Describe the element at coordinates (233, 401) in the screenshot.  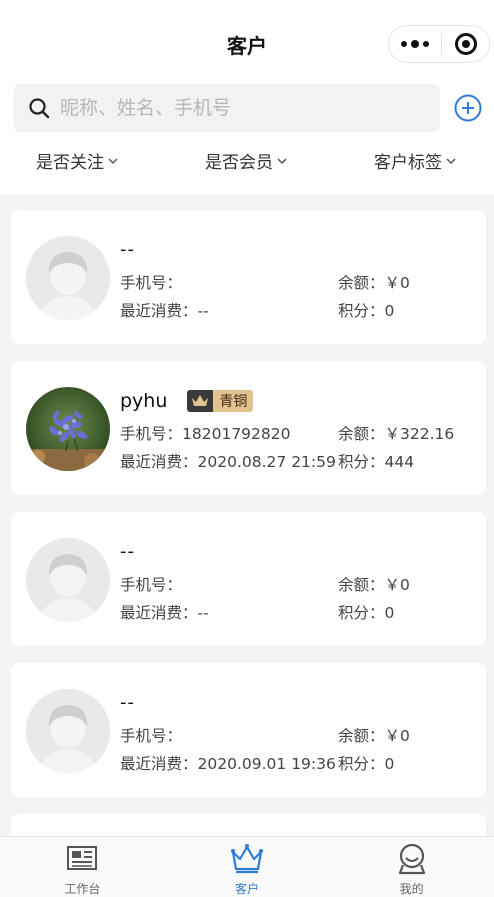
I see `member-level-label: 青铜` at that location.